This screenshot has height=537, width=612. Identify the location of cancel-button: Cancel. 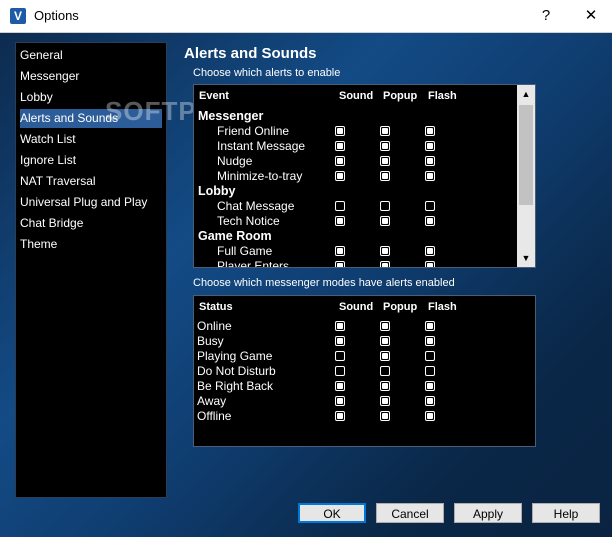
(410, 513).